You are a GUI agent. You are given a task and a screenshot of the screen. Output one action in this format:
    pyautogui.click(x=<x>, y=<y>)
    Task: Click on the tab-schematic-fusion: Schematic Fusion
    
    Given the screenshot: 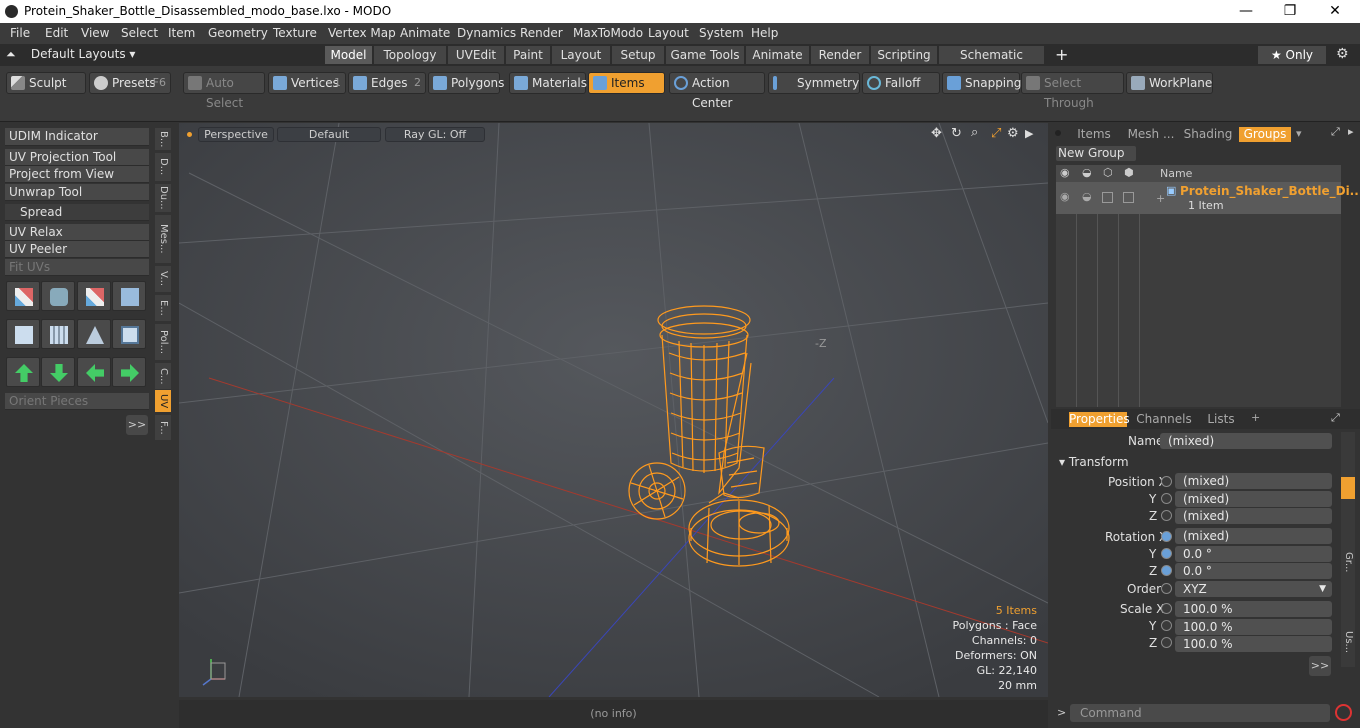 What is the action you would take?
    pyautogui.click(x=992, y=63)
    